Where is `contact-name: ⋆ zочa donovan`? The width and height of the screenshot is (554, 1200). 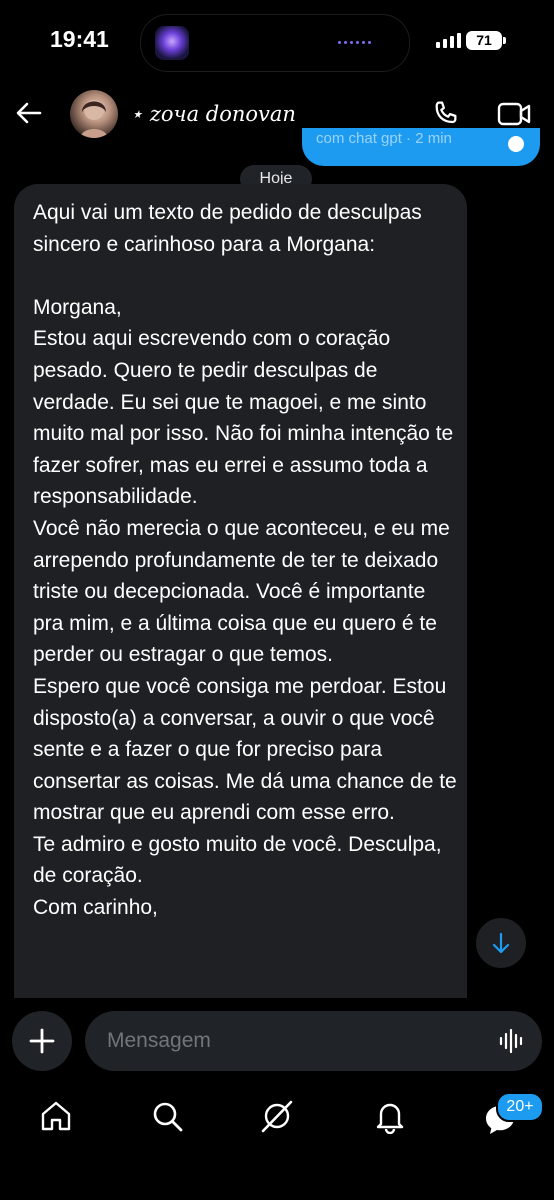
contact-name: ⋆ zочa donovan is located at coordinates (213, 114).